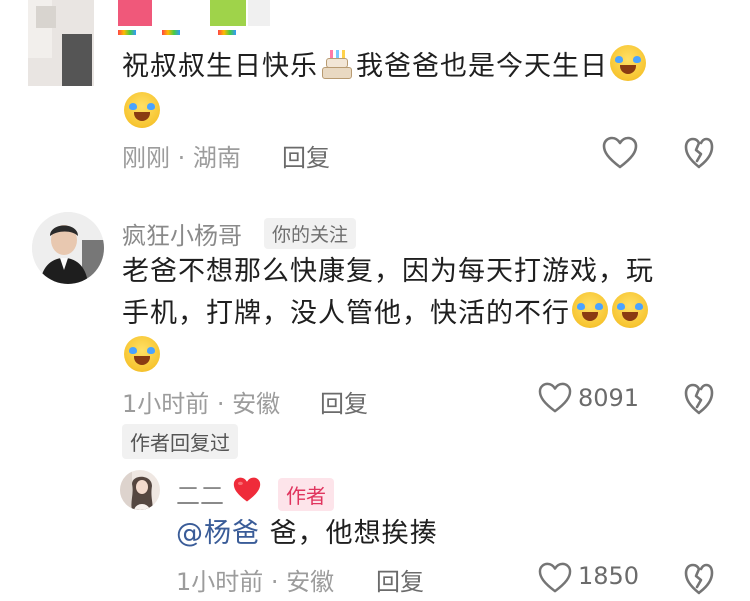 Image resolution: width=750 pixels, height=601 pixels. Describe the element at coordinates (337, 63) in the screenshot. I see `birthday-cake-emoji-icon` at that location.